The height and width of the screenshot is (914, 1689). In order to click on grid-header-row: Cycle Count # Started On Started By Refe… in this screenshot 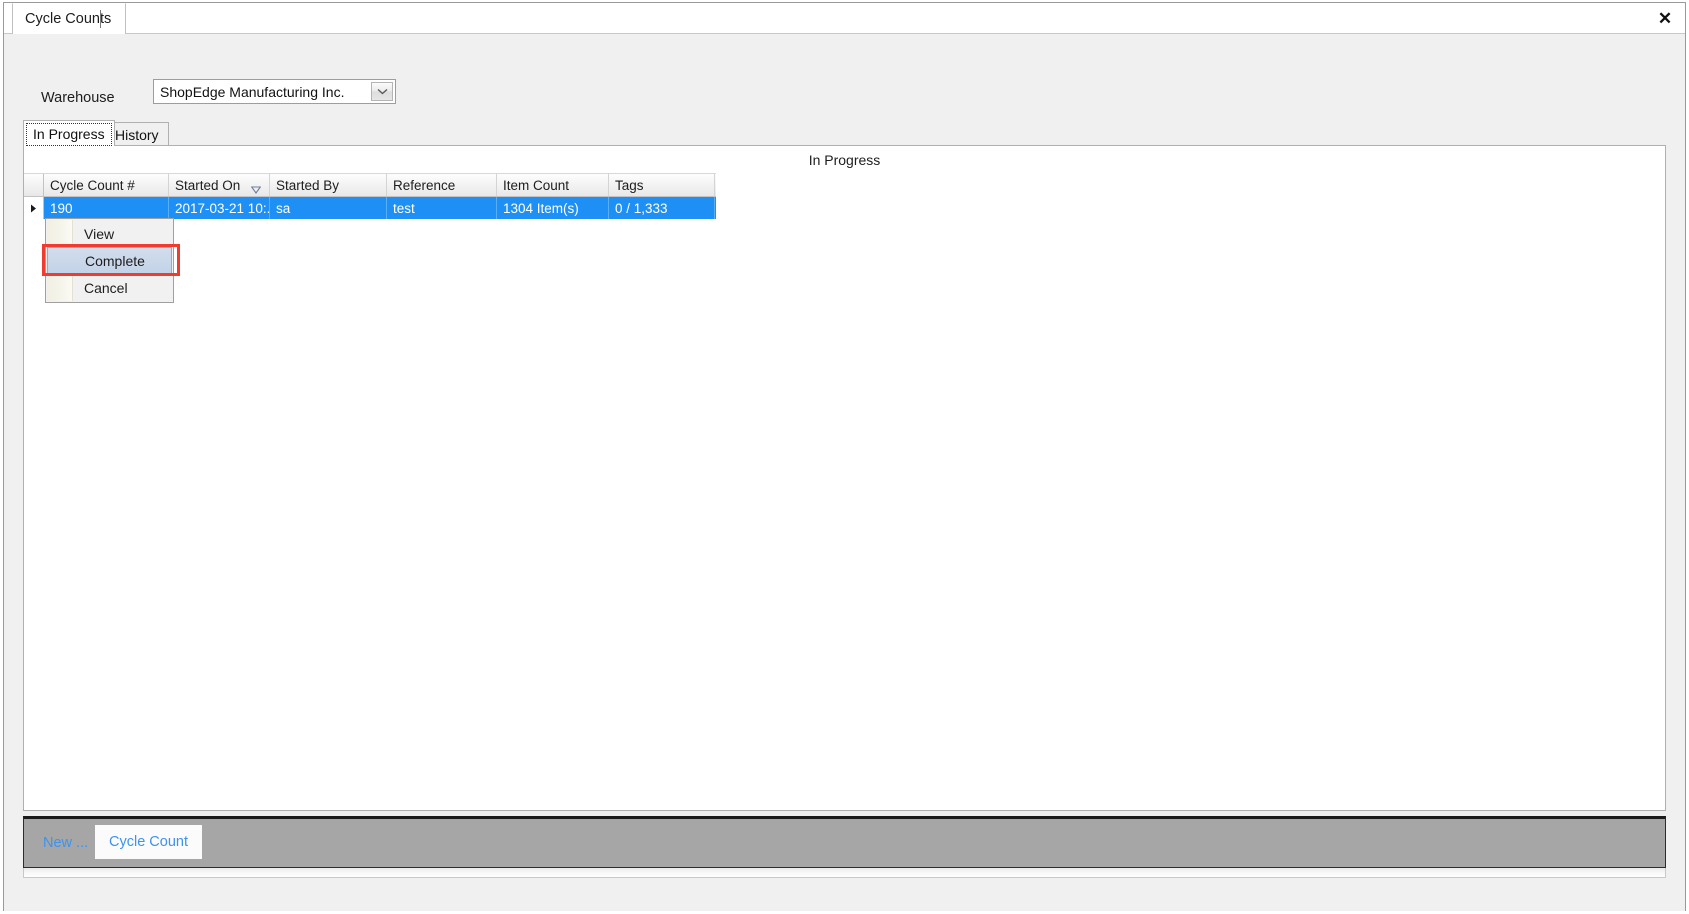, I will do `click(370, 185)`.